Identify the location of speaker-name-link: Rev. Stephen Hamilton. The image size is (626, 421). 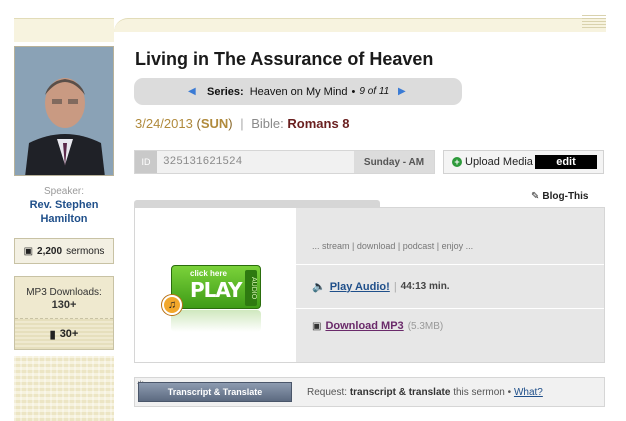
(64, 212).